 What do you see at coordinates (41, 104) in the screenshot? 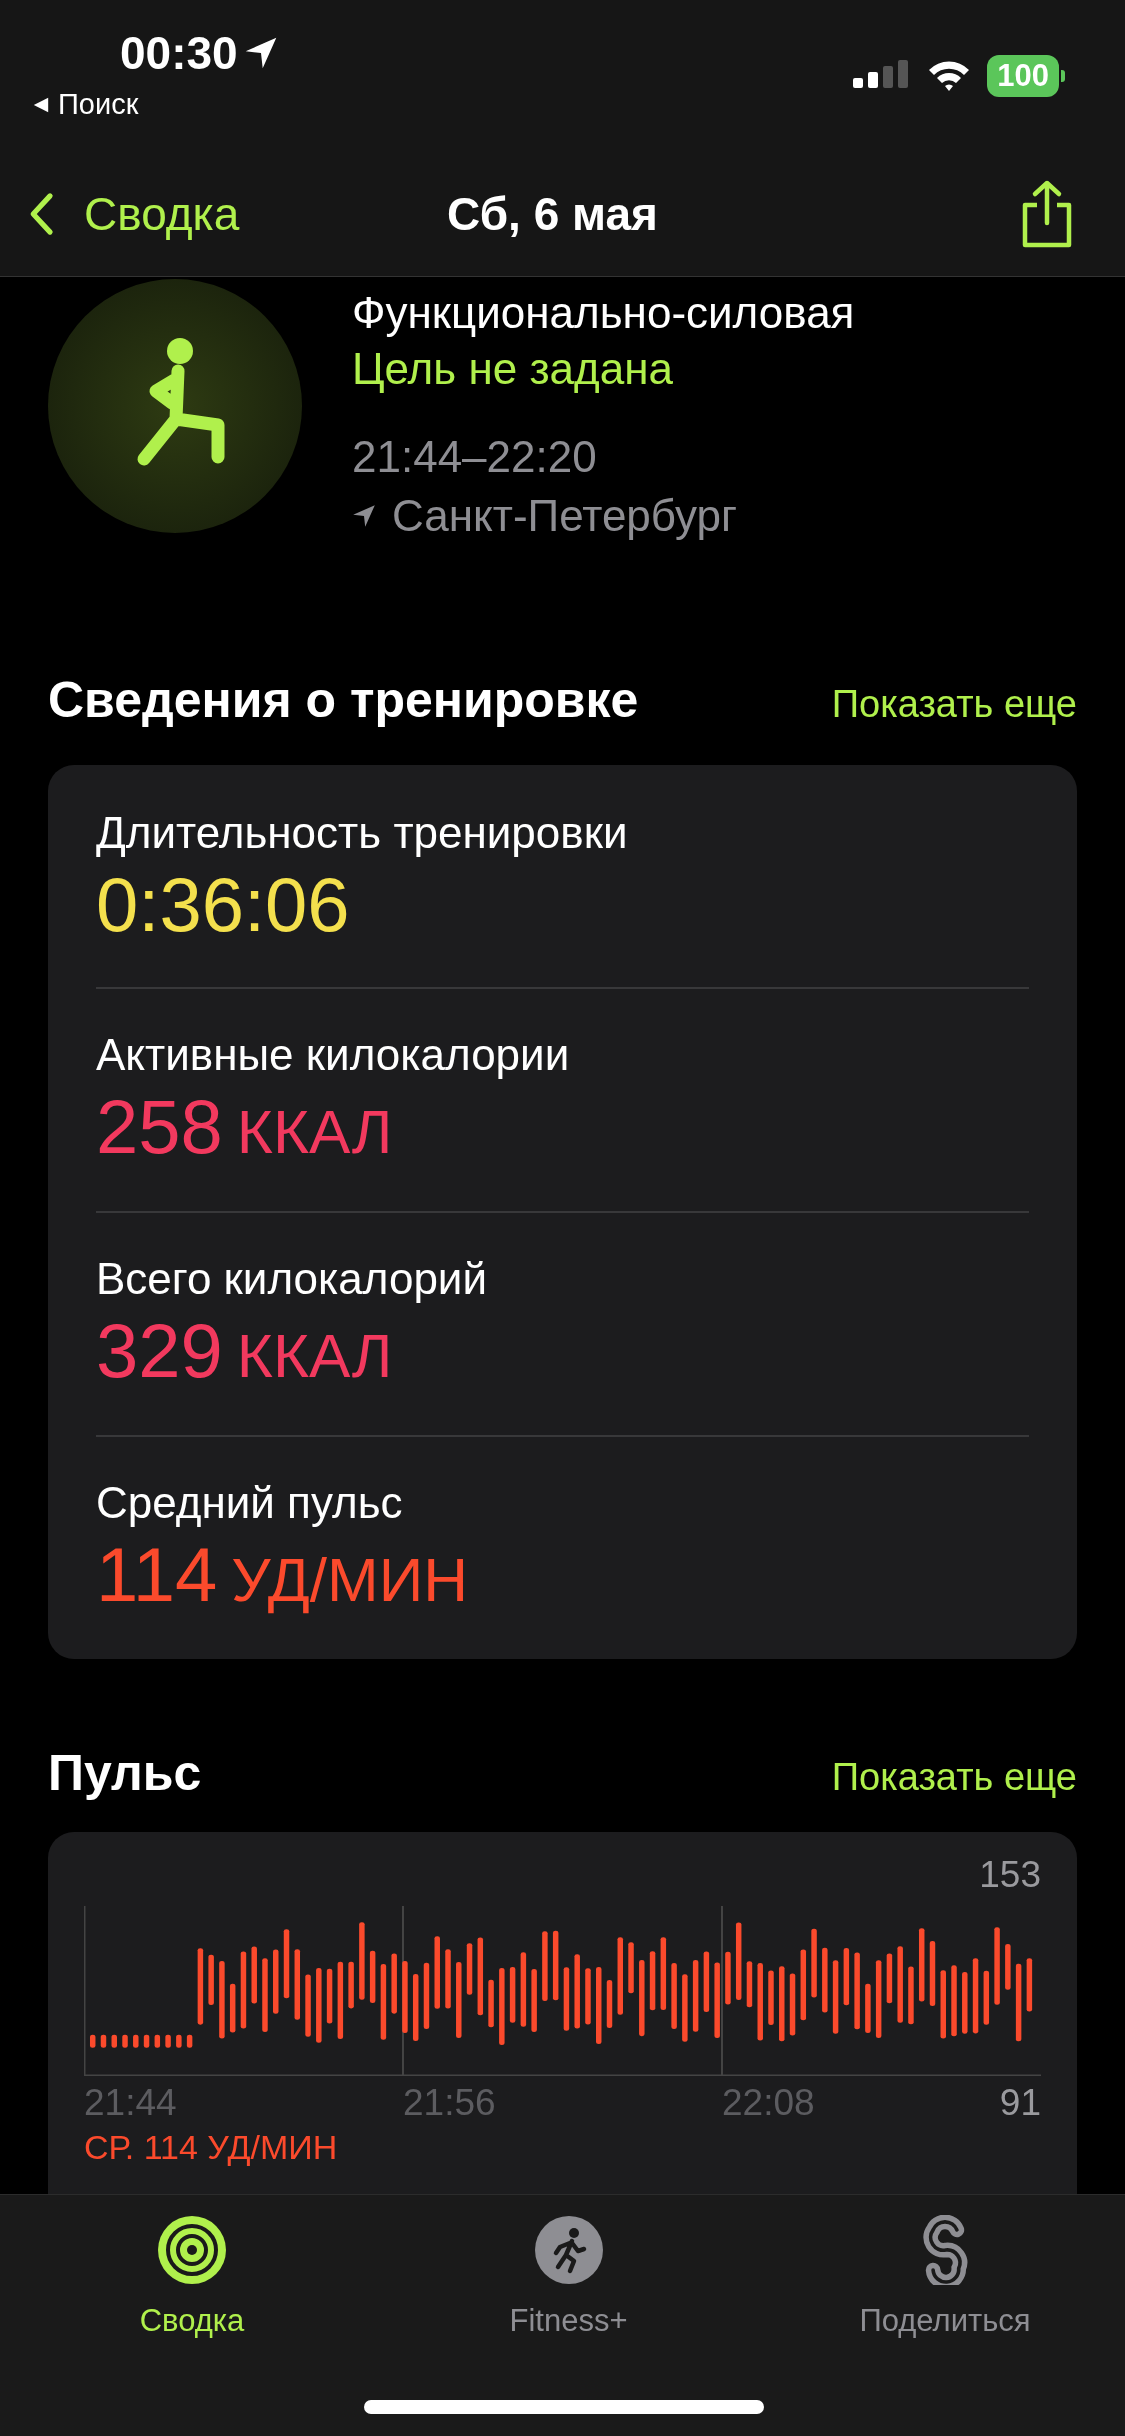
I see `back-triangle-icon` at bounding box center [41, 104].